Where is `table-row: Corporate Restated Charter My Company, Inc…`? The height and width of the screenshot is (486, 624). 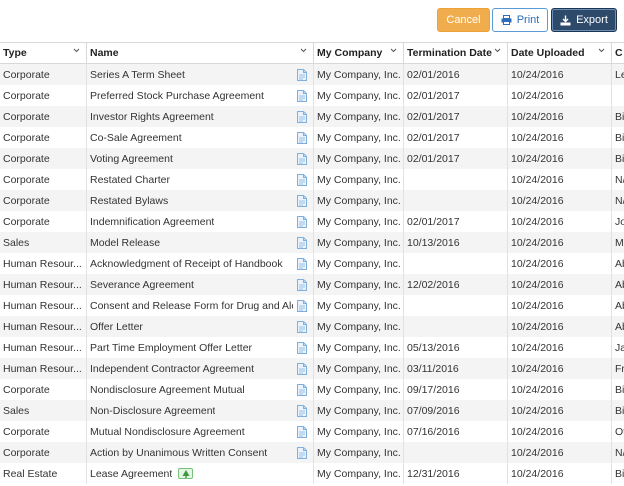 table-row: Corporate Restated Charter My Company, Inc… is located at coordinates (312, 179).